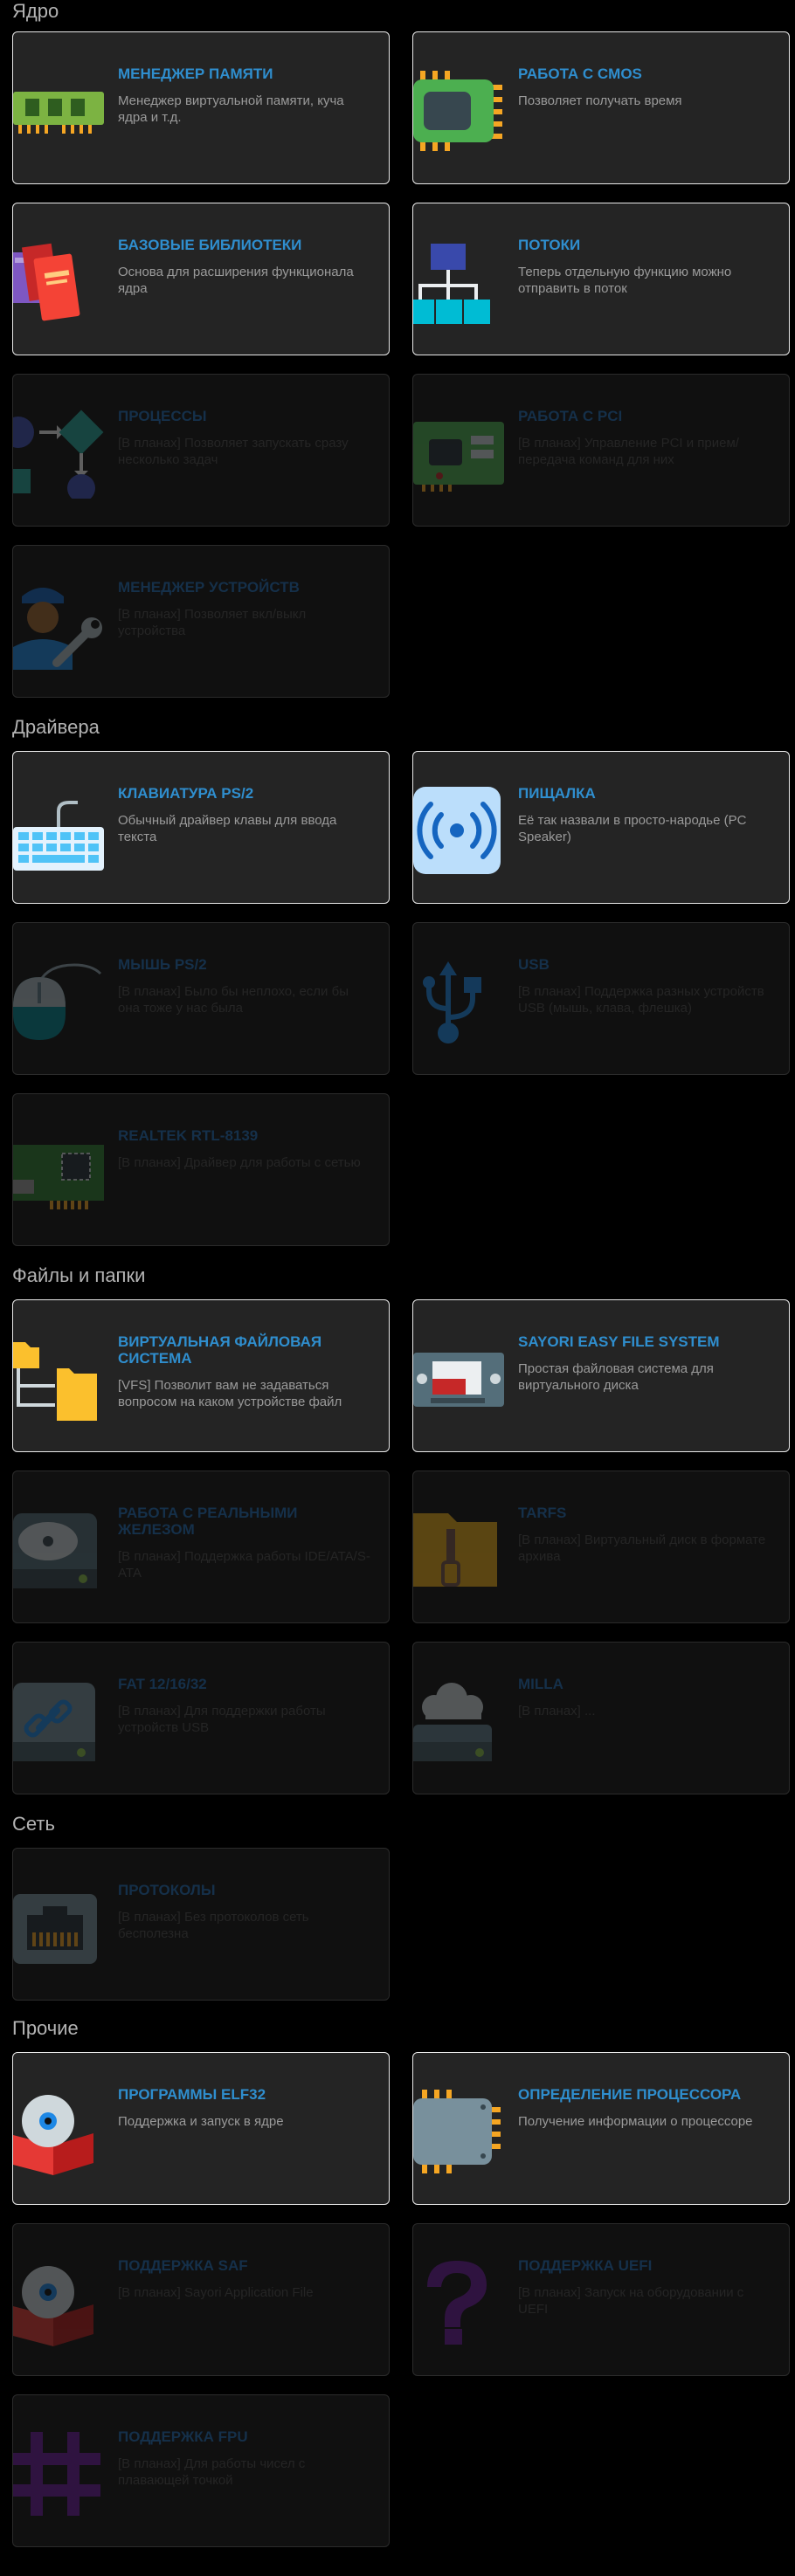 The image size is (795, 2576). I want to click on feature-card: Работа с CMOS Позволяет получать время, so click(601, 107).